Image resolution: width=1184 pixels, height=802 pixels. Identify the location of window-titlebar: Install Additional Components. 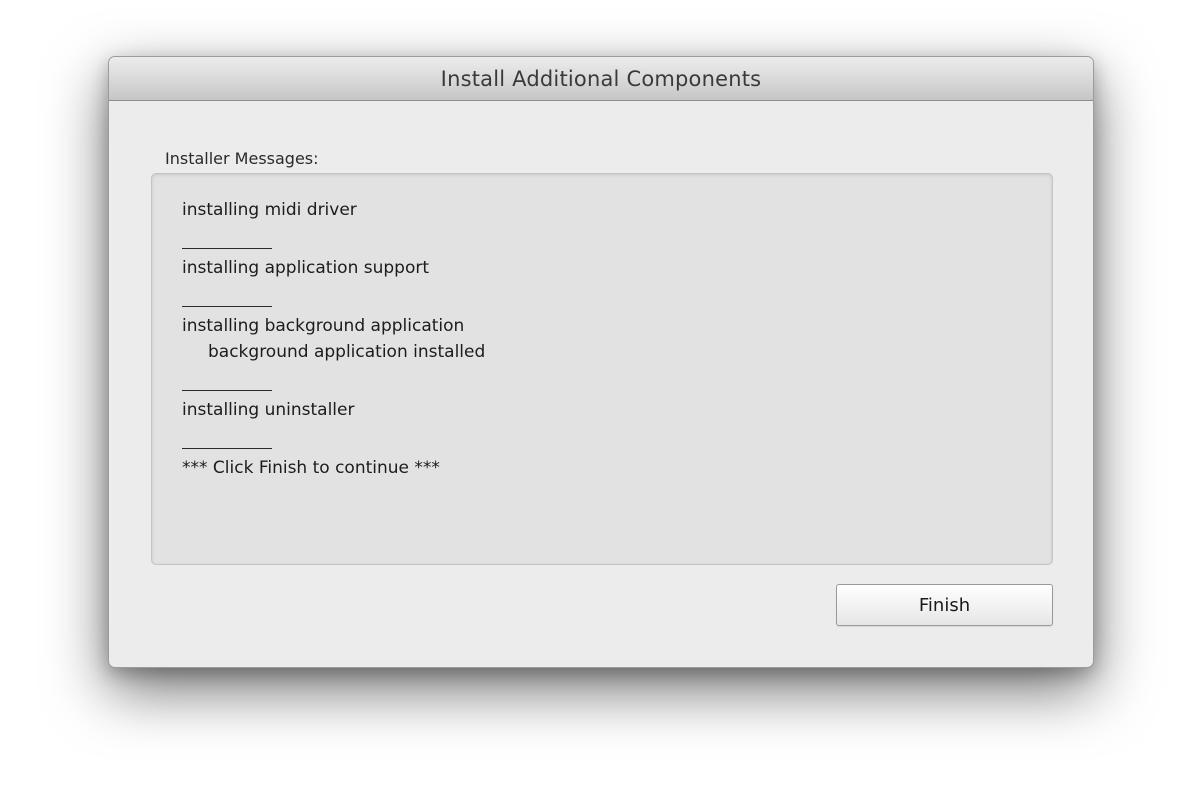
(601, 79).